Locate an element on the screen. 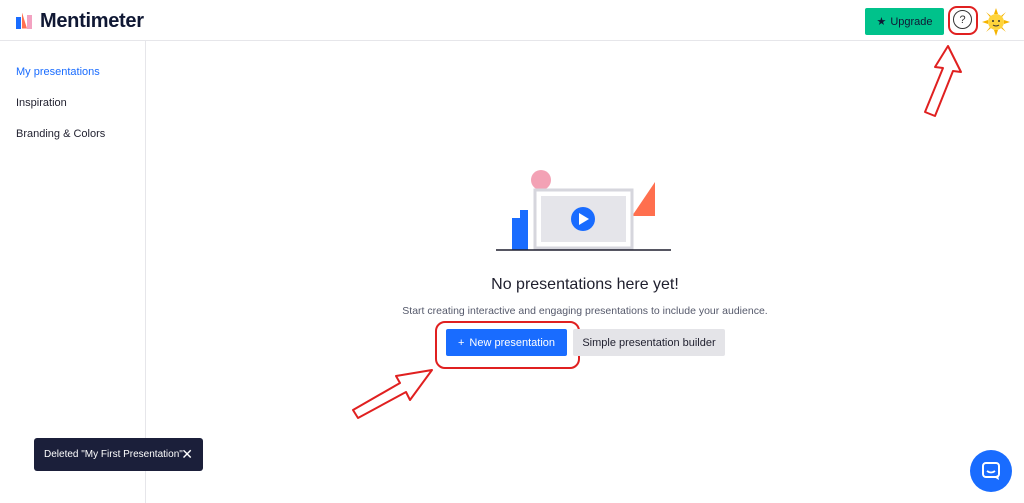 The image size is (1024, 503). sidebar-item-my-presentations: My presentations is located at coordinates (58, 72).